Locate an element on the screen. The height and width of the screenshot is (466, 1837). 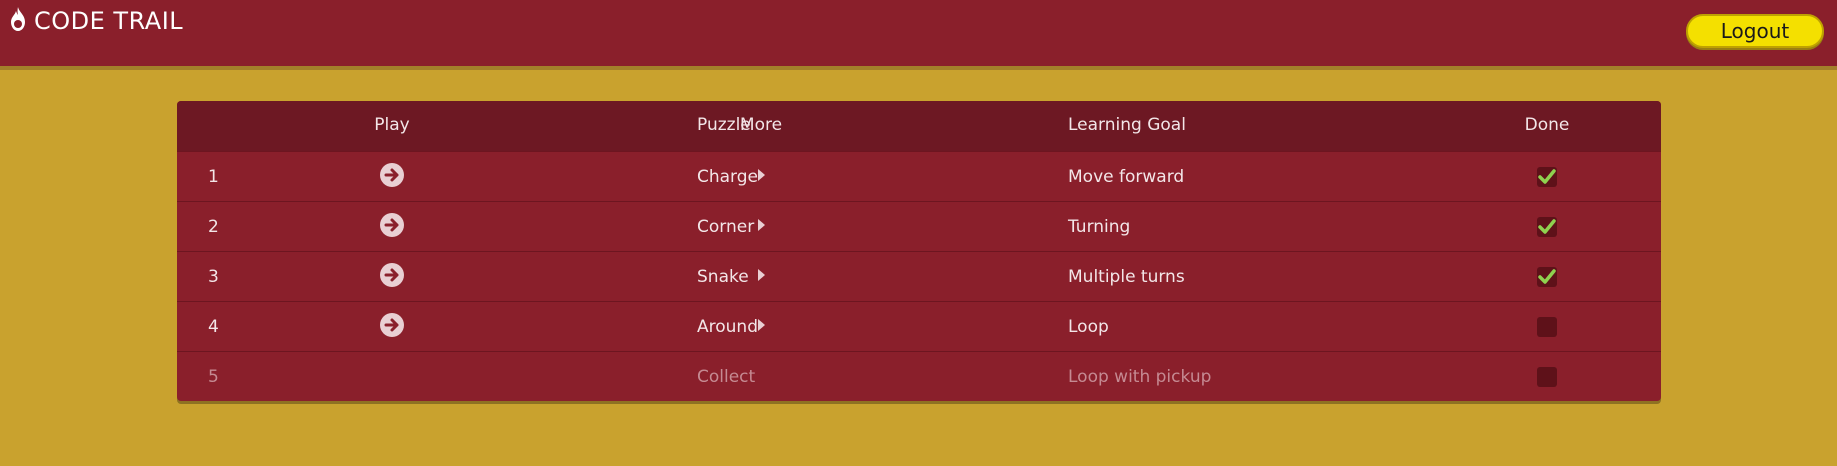
row-number: 2 is located at coordinates (213, 227).